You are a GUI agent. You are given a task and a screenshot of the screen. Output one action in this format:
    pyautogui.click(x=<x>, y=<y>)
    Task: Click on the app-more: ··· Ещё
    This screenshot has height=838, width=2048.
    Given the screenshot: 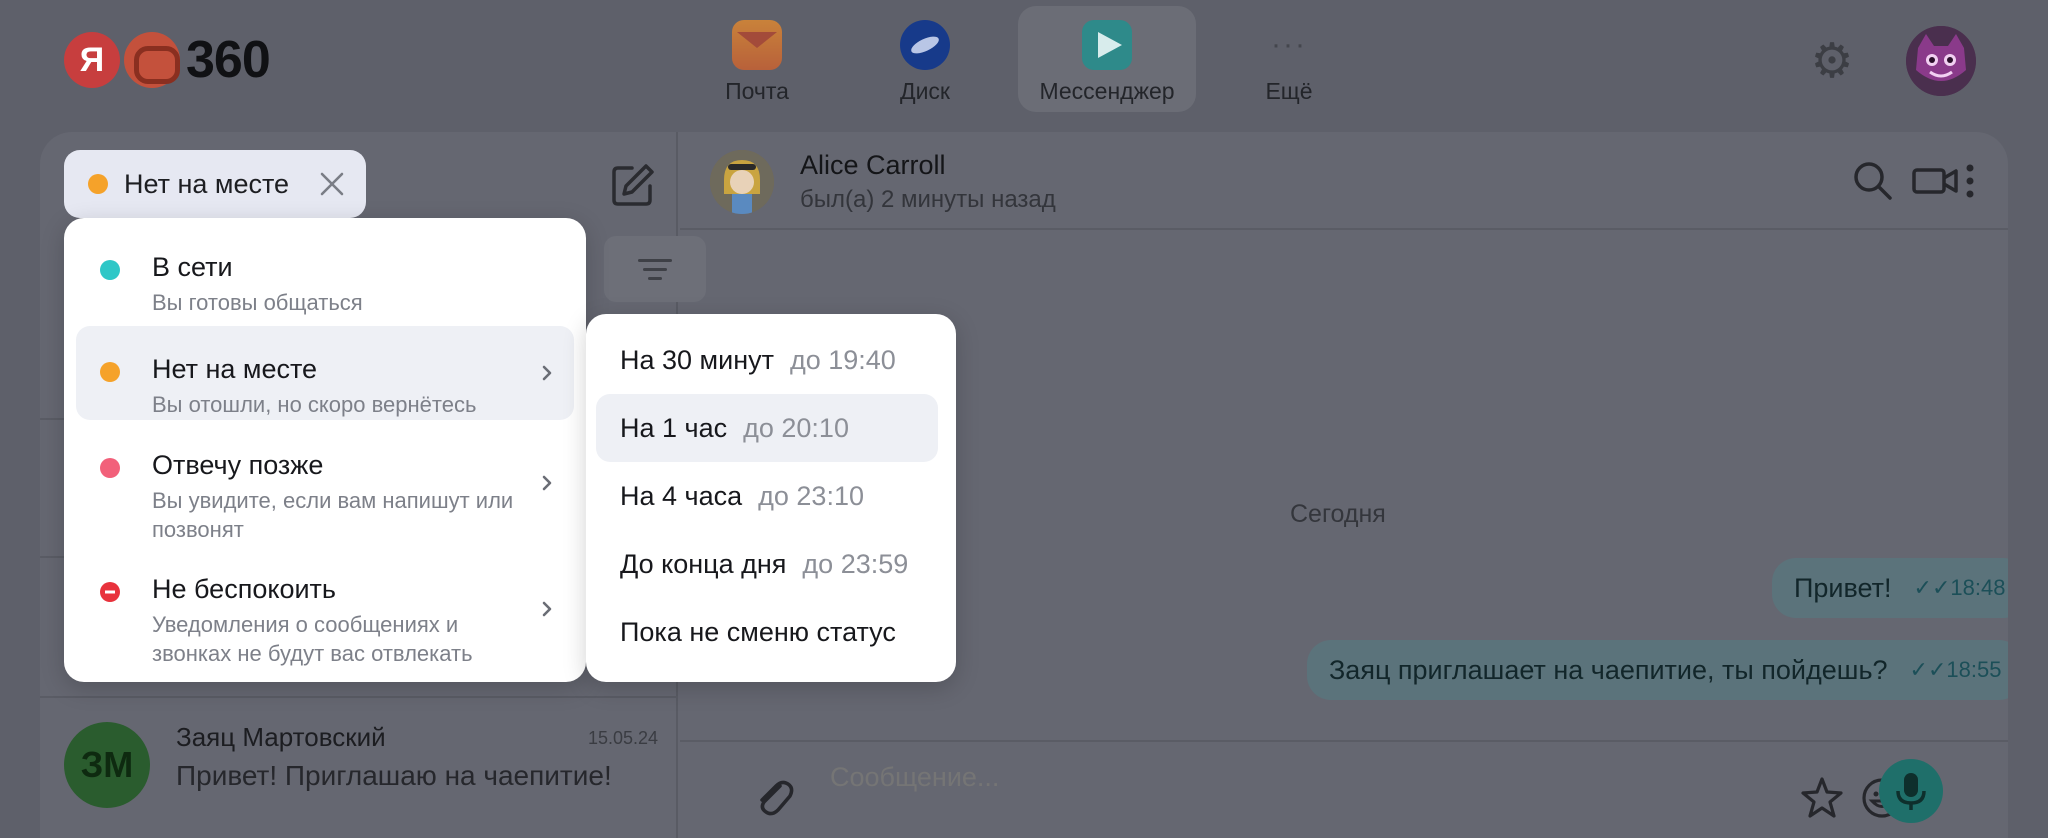 What is the action you would take?
    pyautogui.click(x=1289, y=59)
    